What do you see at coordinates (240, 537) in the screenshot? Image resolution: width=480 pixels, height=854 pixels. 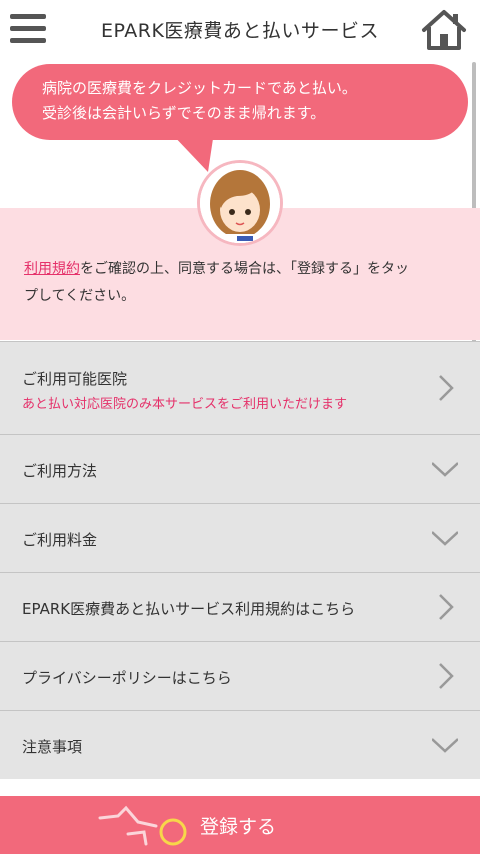 I see `menu-item-fees: ご利用料金` at bounding box center [240, 537].